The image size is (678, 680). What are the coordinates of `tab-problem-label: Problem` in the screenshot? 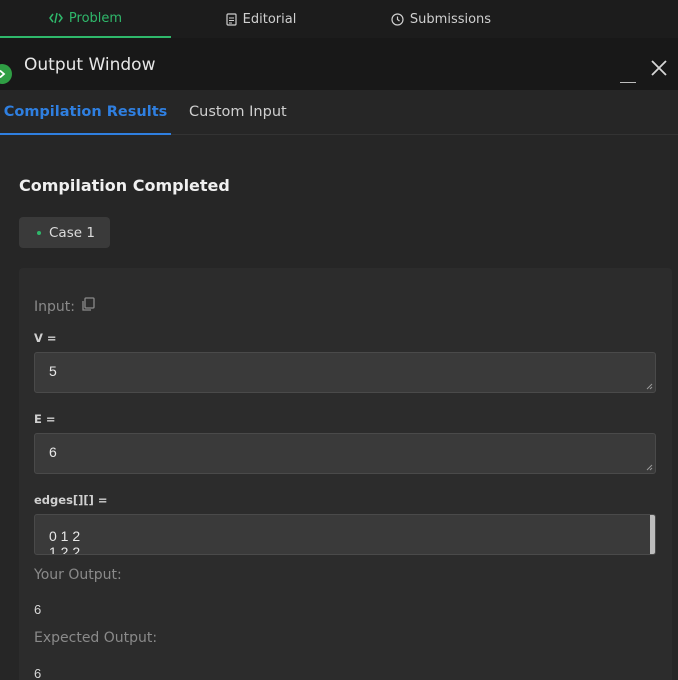 It's located at (95, 18).